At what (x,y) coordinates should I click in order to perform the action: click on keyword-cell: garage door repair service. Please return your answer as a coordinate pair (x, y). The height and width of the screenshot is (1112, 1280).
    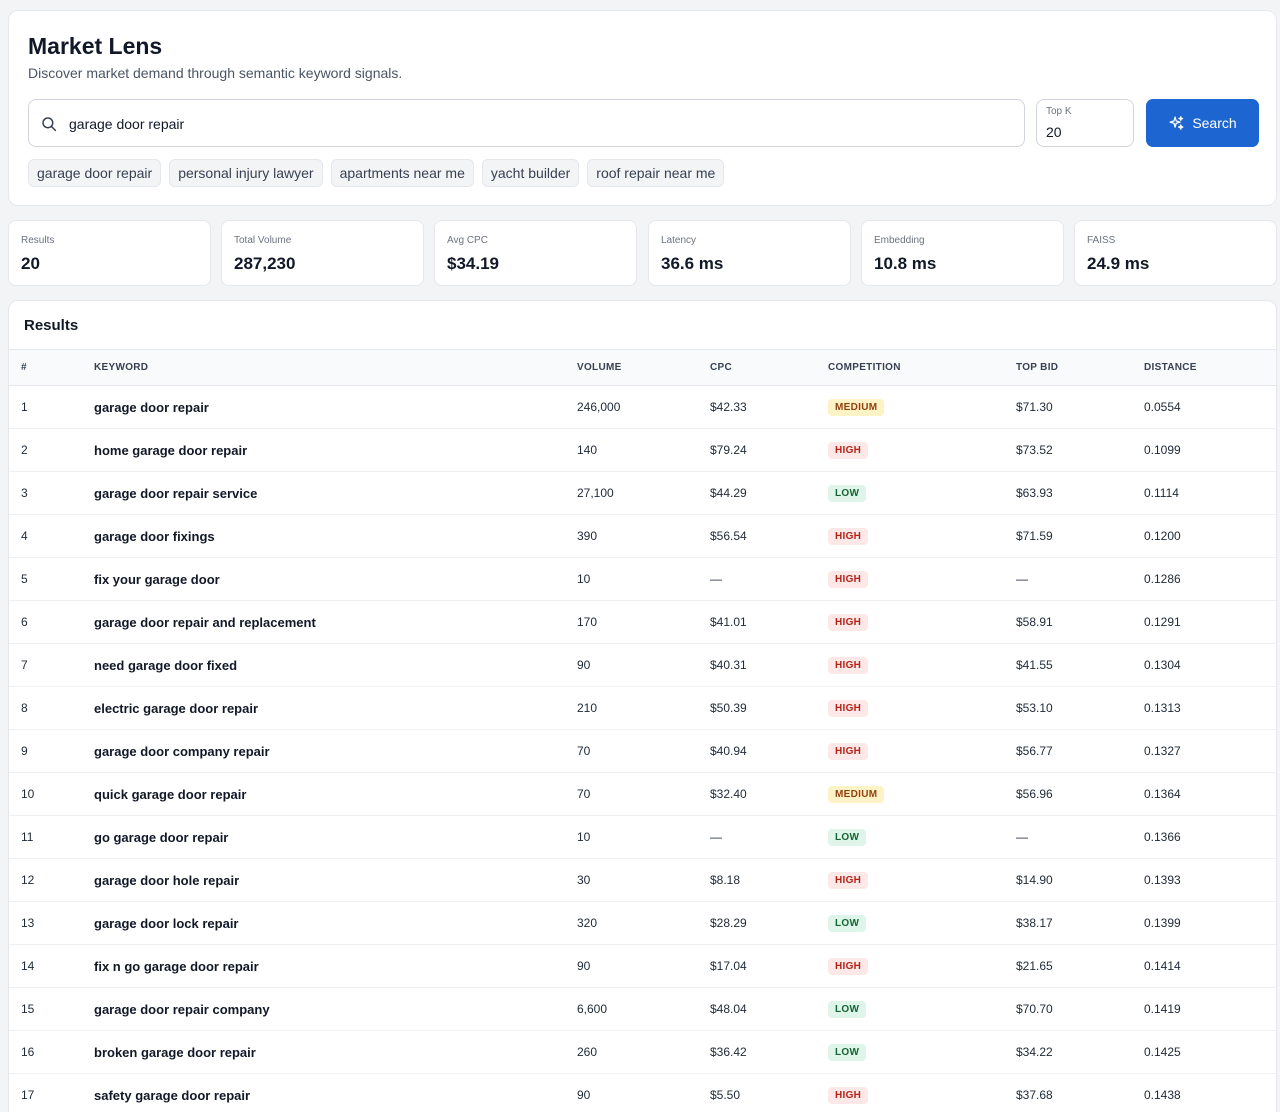
    Looking at the image, I should click on (176, 493).